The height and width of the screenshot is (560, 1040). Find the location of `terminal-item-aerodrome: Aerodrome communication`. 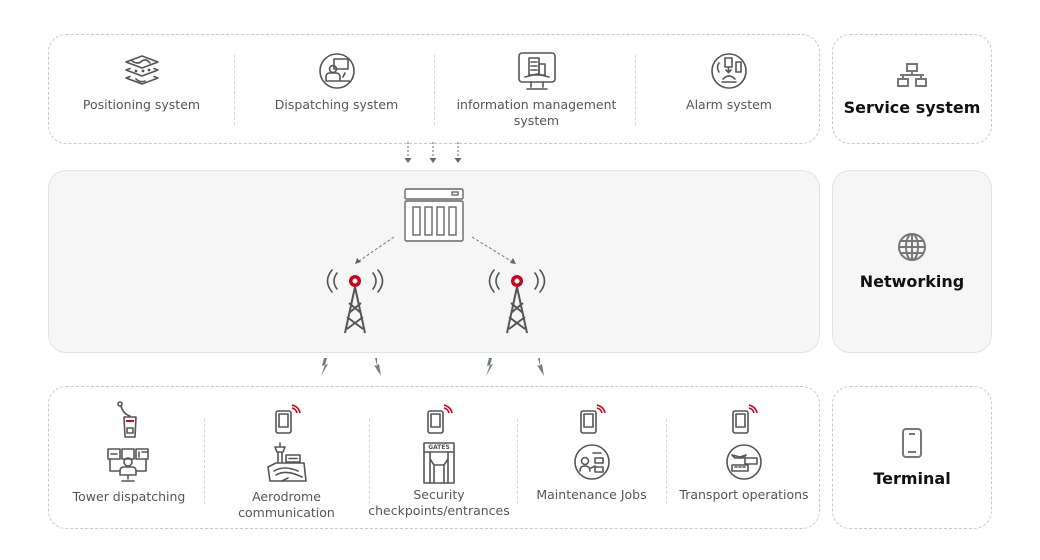

terminal-item-aerodrome: Aerodrome communication is located at coordinates (286, 462).